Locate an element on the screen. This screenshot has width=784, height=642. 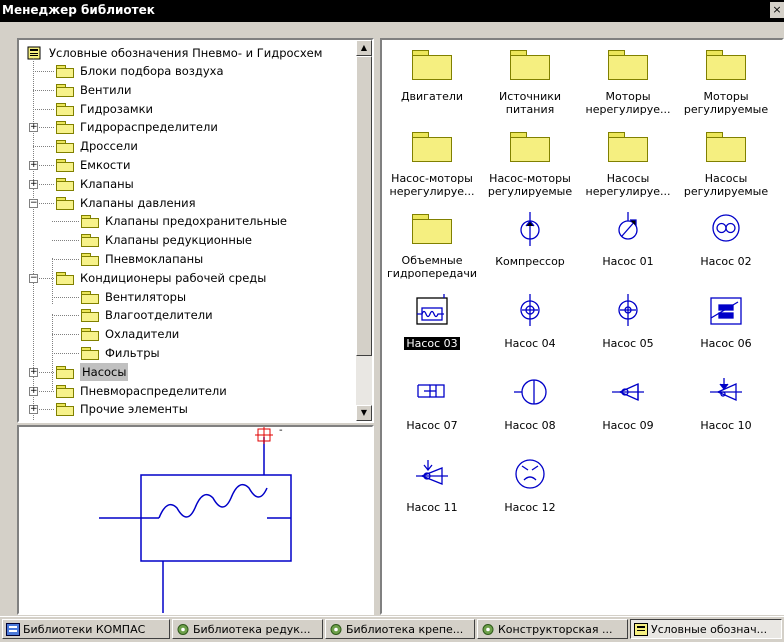
tree-item: + Насосы is located at coordinates (184, 371).